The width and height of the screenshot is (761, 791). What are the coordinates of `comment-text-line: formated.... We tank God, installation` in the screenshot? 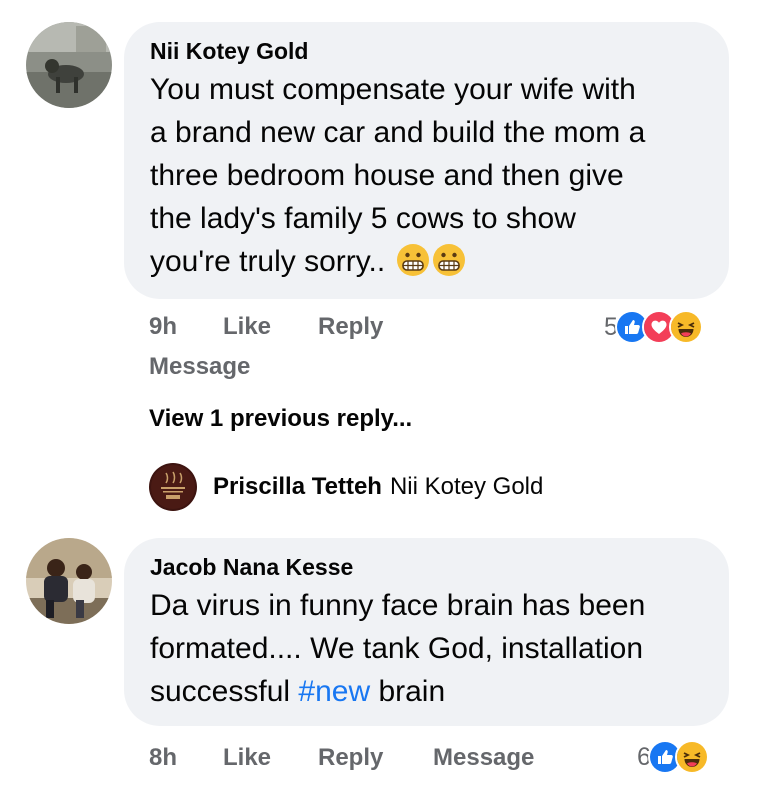 It's located at (397, 648).